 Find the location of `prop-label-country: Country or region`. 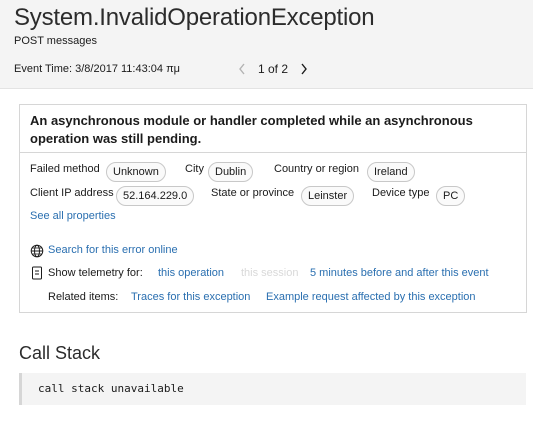

prop-label-country: Country or region is located at coordinates (316, 169).